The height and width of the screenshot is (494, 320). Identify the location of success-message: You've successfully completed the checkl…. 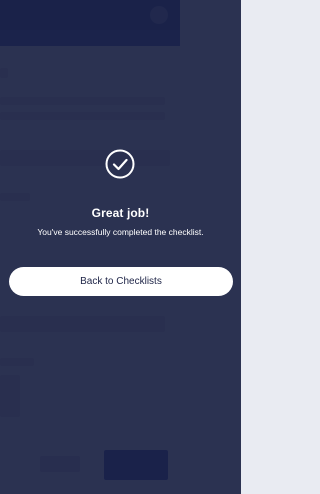
(120, 232).